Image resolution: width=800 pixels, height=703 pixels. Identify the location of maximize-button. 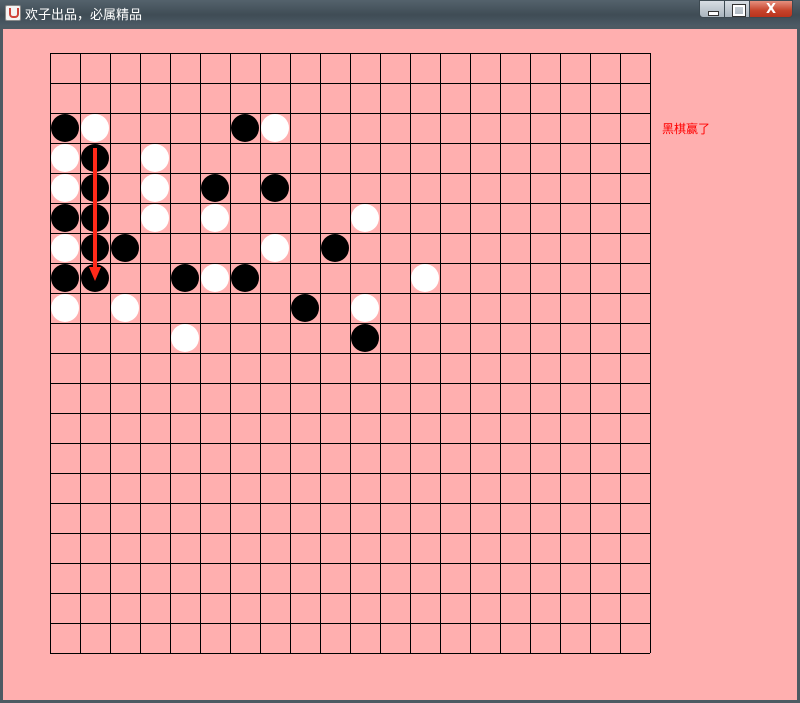
(737, 9).